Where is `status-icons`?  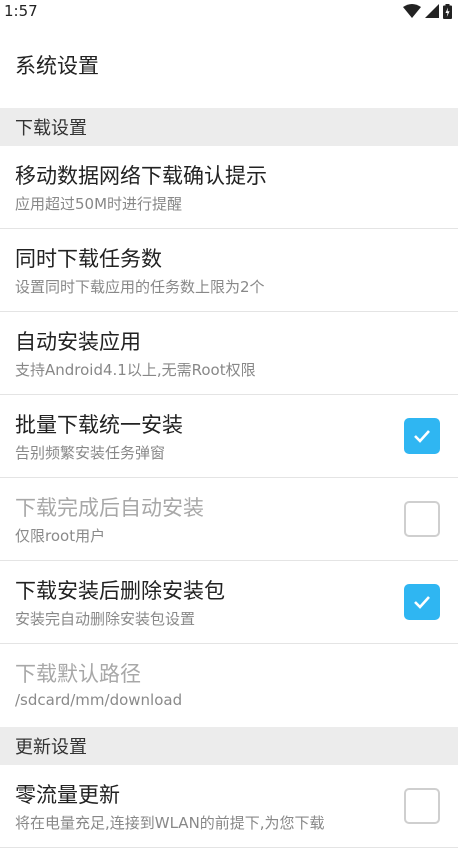
status-icons is located at coordinates (427, 11).